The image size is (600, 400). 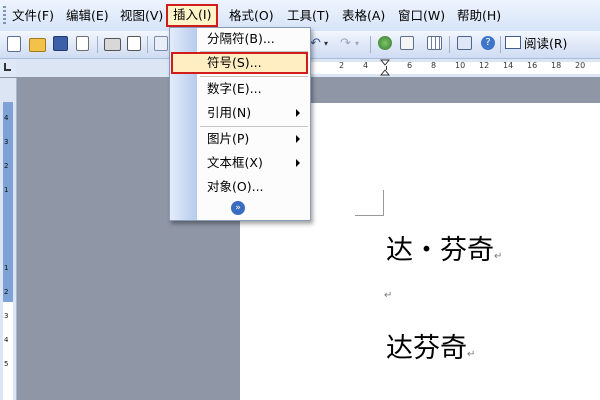 What do you see at coordinates (546, 43) in the screenshot?
I see `read-button-label: 阅读(R)` at bounding box center [546, 43].